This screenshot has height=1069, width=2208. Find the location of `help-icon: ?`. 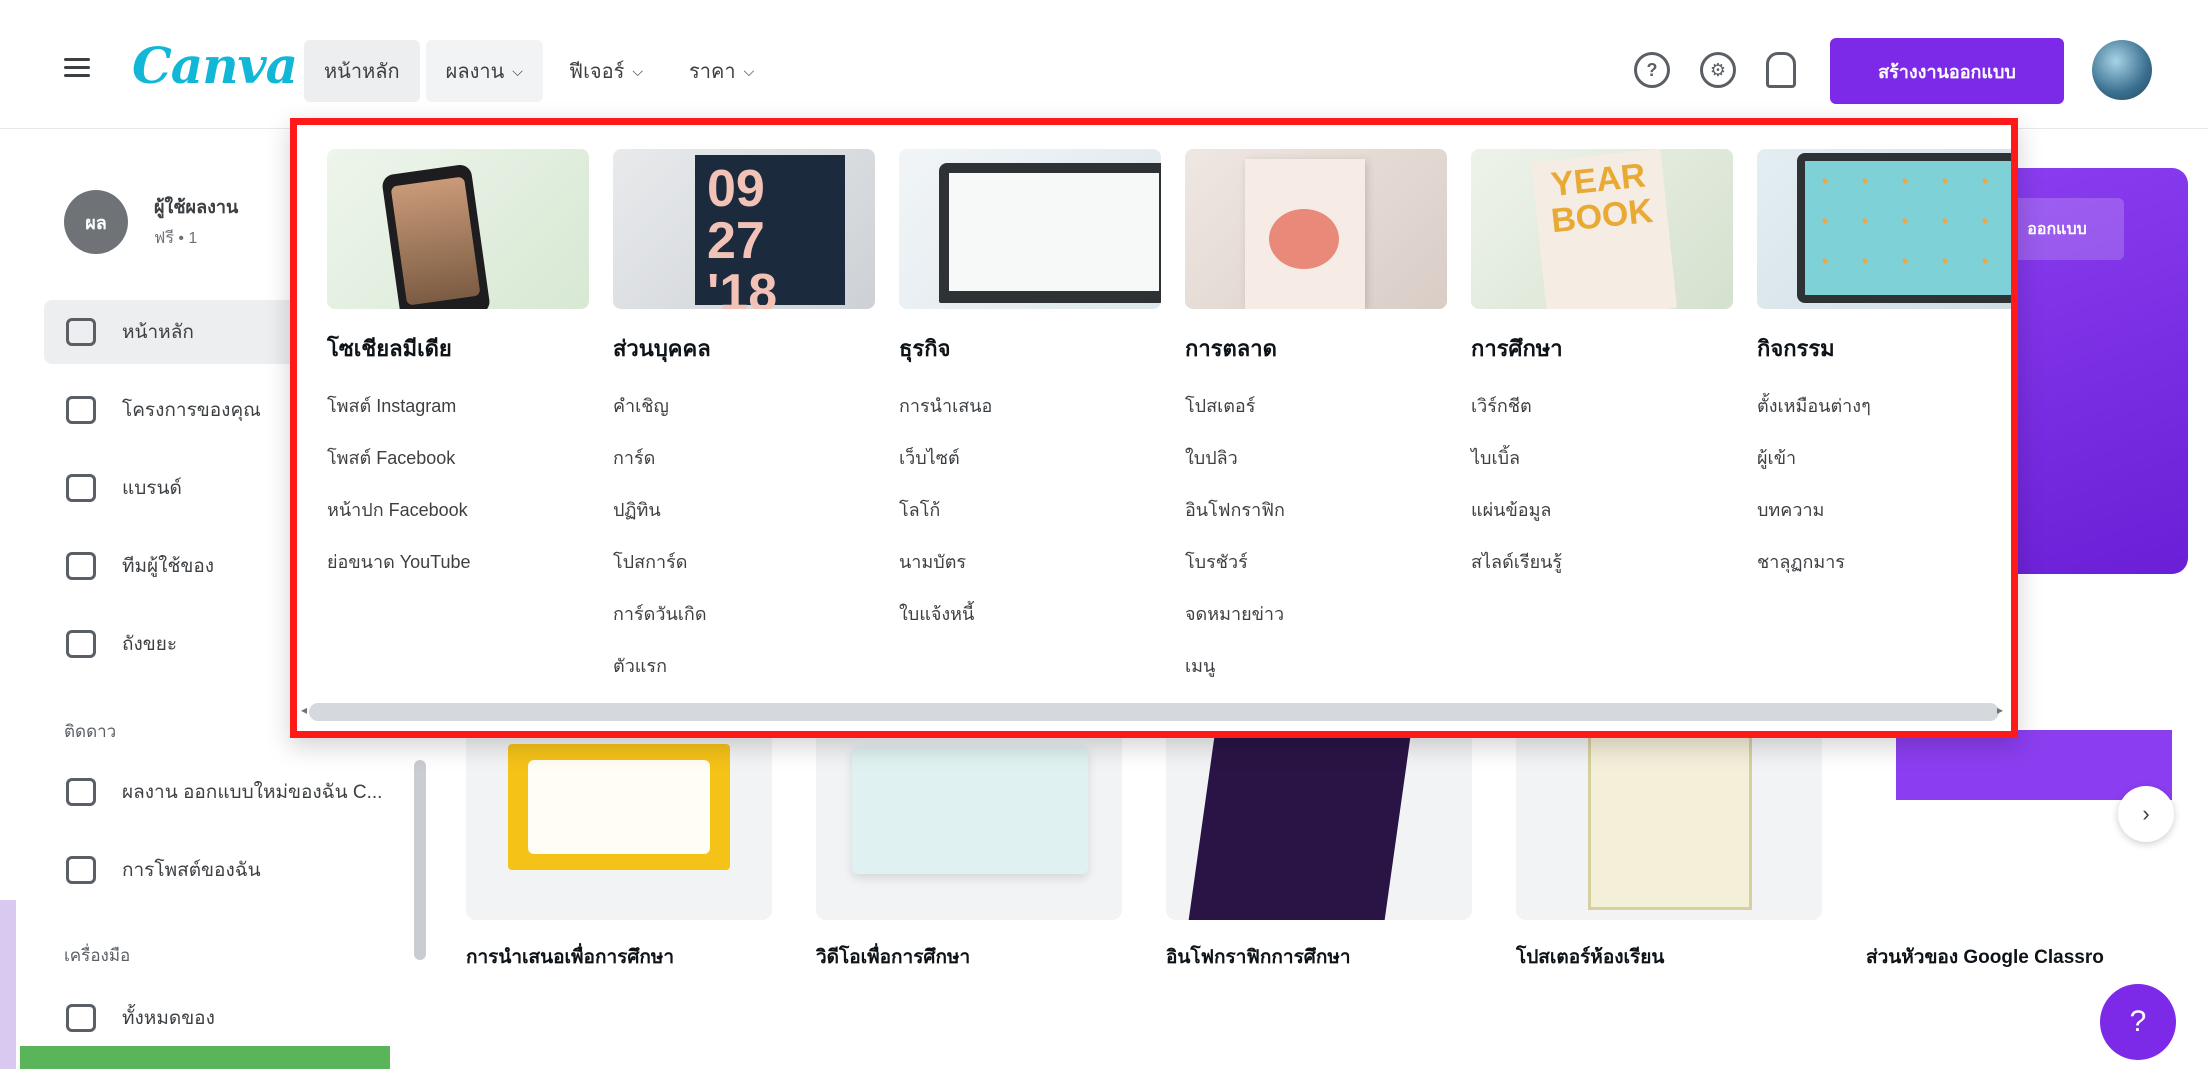

help-icon: ? is located at coordinates (1652, 70).